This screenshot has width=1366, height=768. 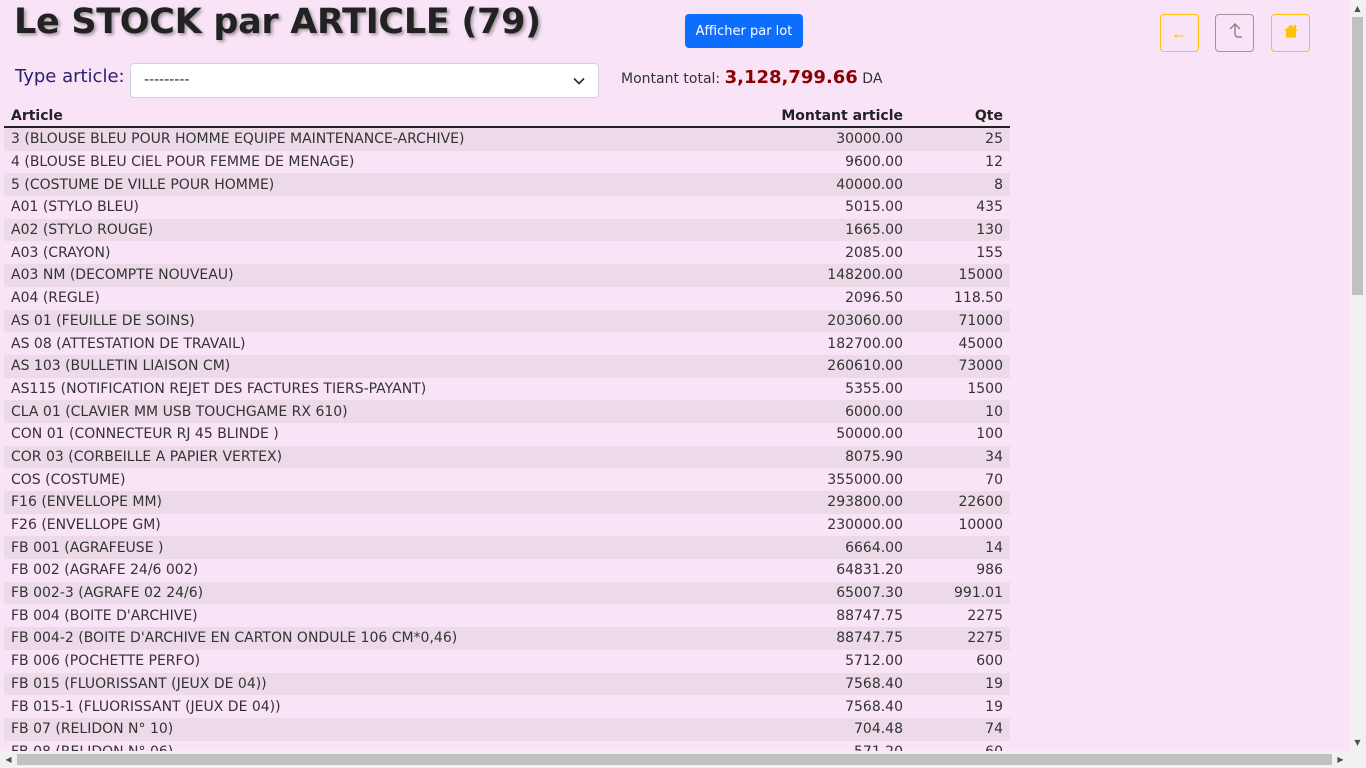 What do you see at coordinates (828, 185) in the screenshot?
I see `cell-montant: 40000.00` at bounding box center [828, 185].